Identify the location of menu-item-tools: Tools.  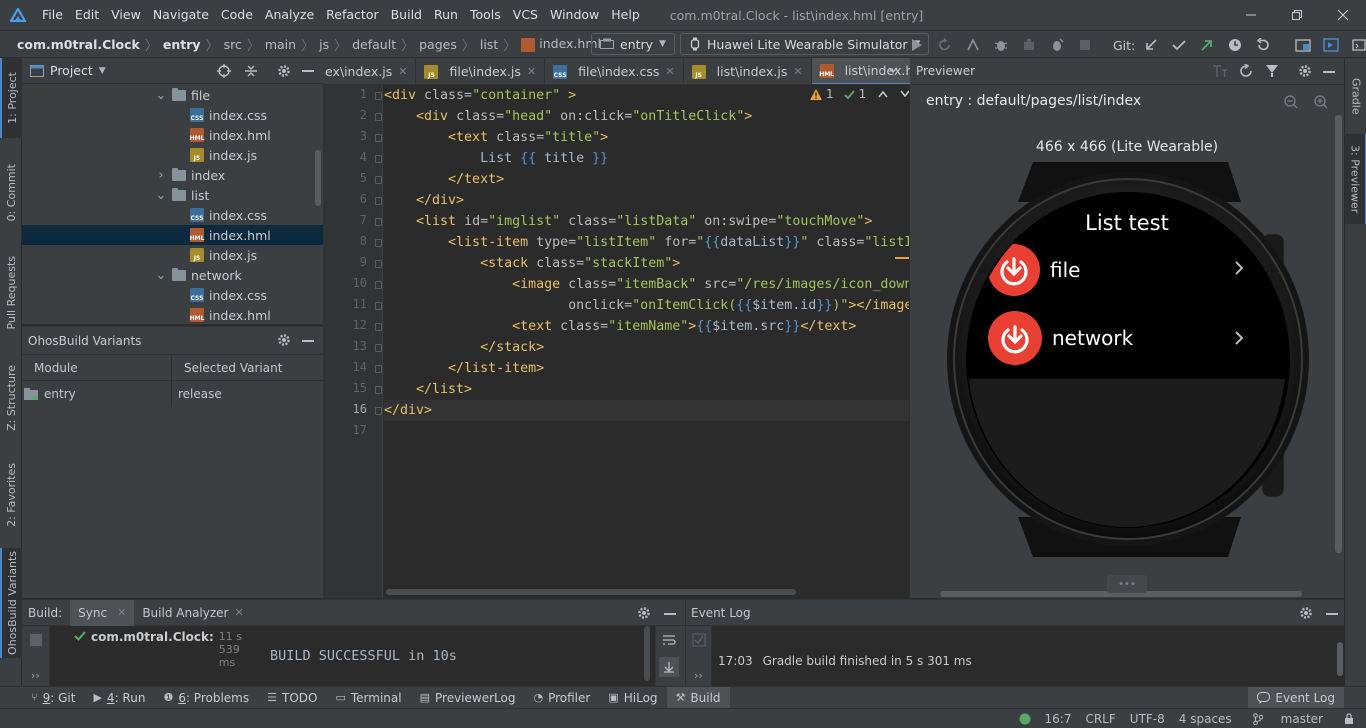
(485, 15).